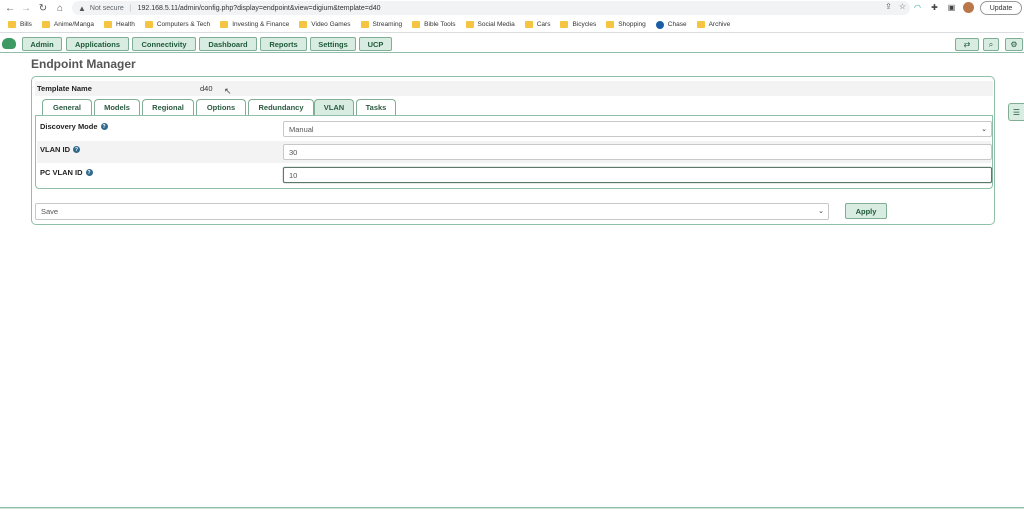 The height and width of the screenshot is (513, 1024). I want to click on bookmark-video-games: Video Games, so click(325, 24).